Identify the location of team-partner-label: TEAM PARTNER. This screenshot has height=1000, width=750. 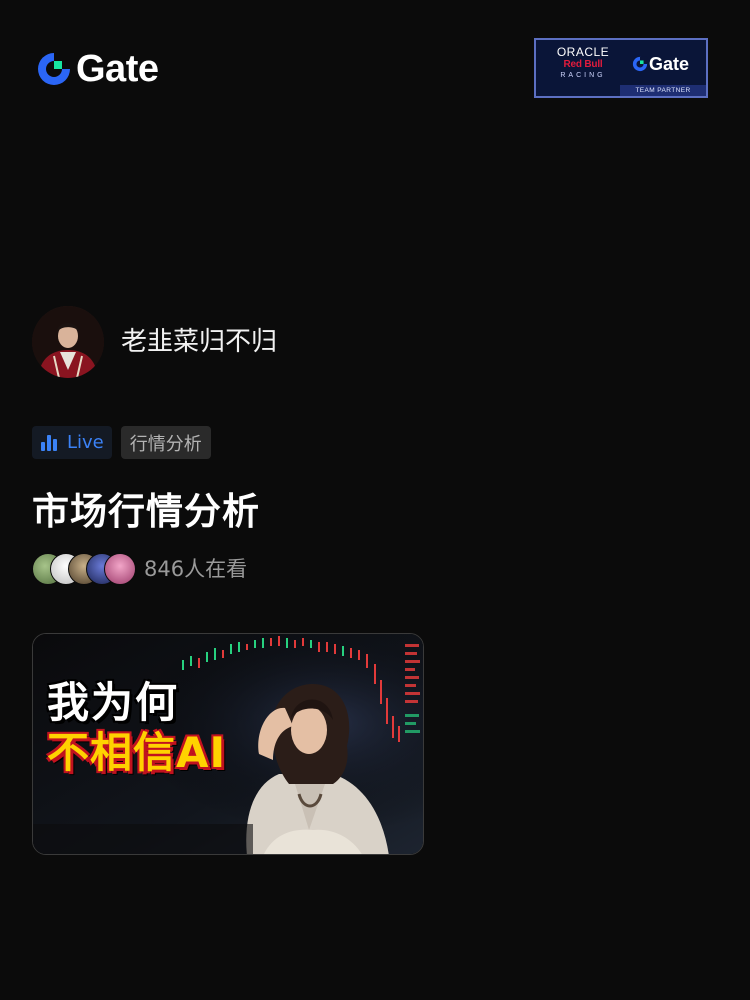
(663, 90).